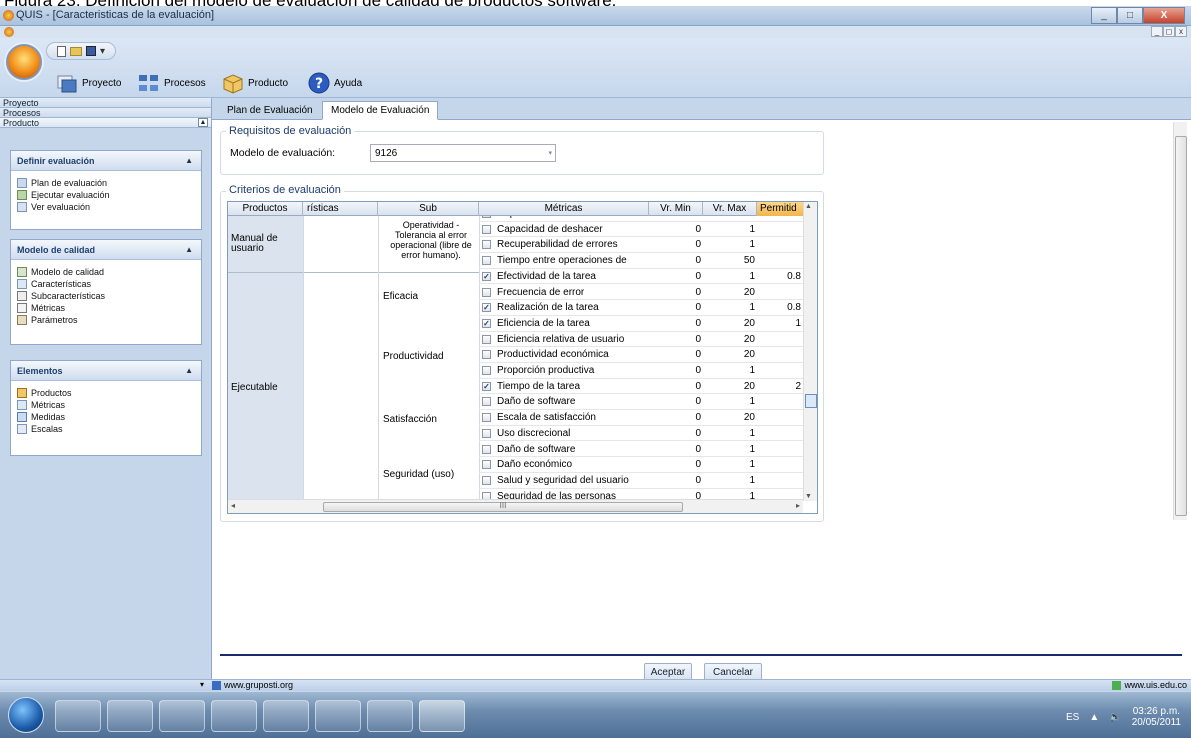  What do you see at coordinates (641, 355) in the screenshot?
I see `table-row: Productividad económica 0 20` at bounding box center [641, 355].